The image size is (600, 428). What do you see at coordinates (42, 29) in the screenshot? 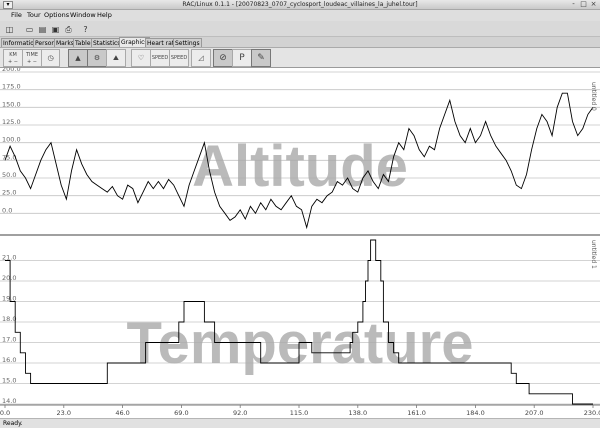
I see `open-folder-icon: ▤` at bounding box center [42, 29].